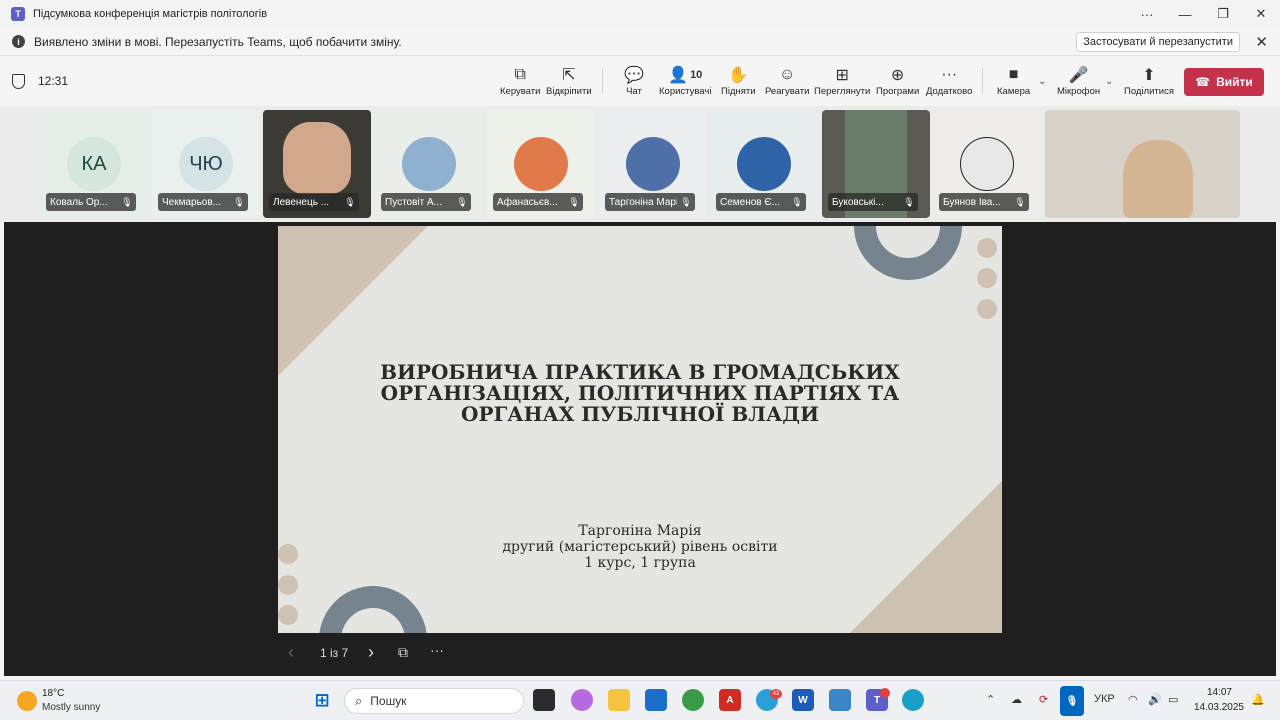 Image resolution: width=1280 pixels, height=720 pixels. Describe the element at coordinates (842, 80) in the screenshot. I see `view-button: ⊞ Переглянути` at that location.